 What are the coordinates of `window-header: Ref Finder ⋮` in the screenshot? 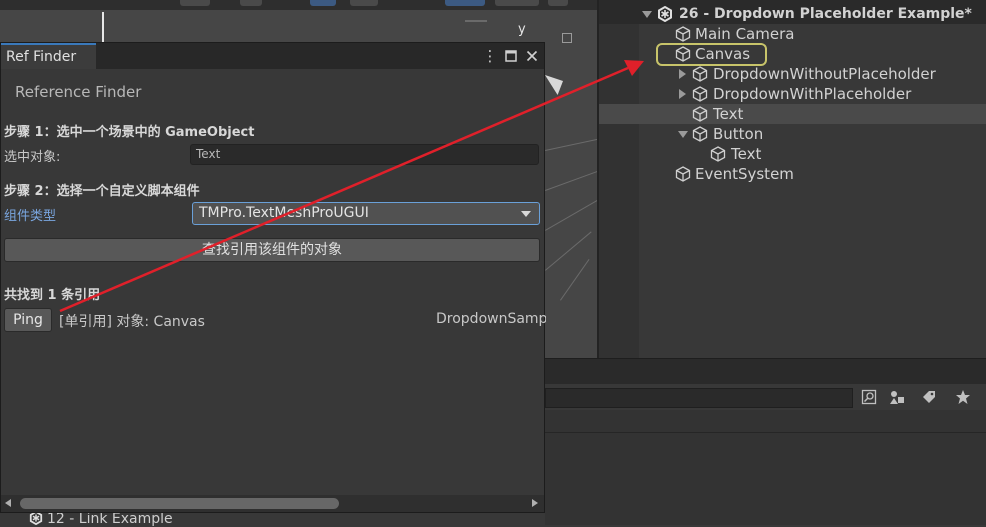 It's located at (272, 56).